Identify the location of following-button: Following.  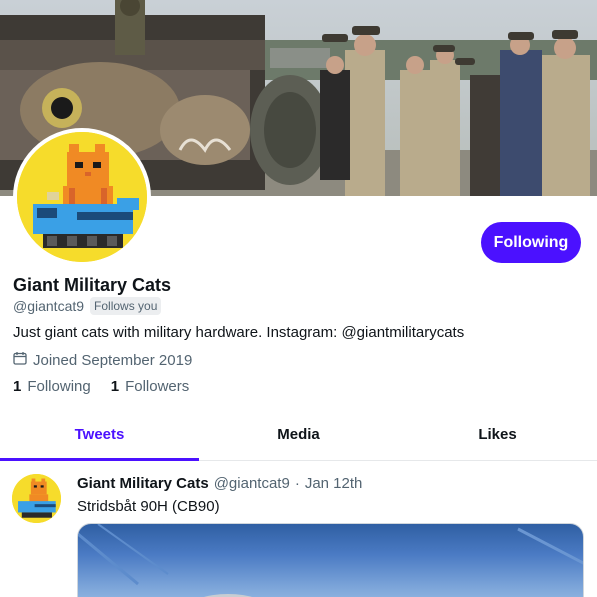
(531, 242).